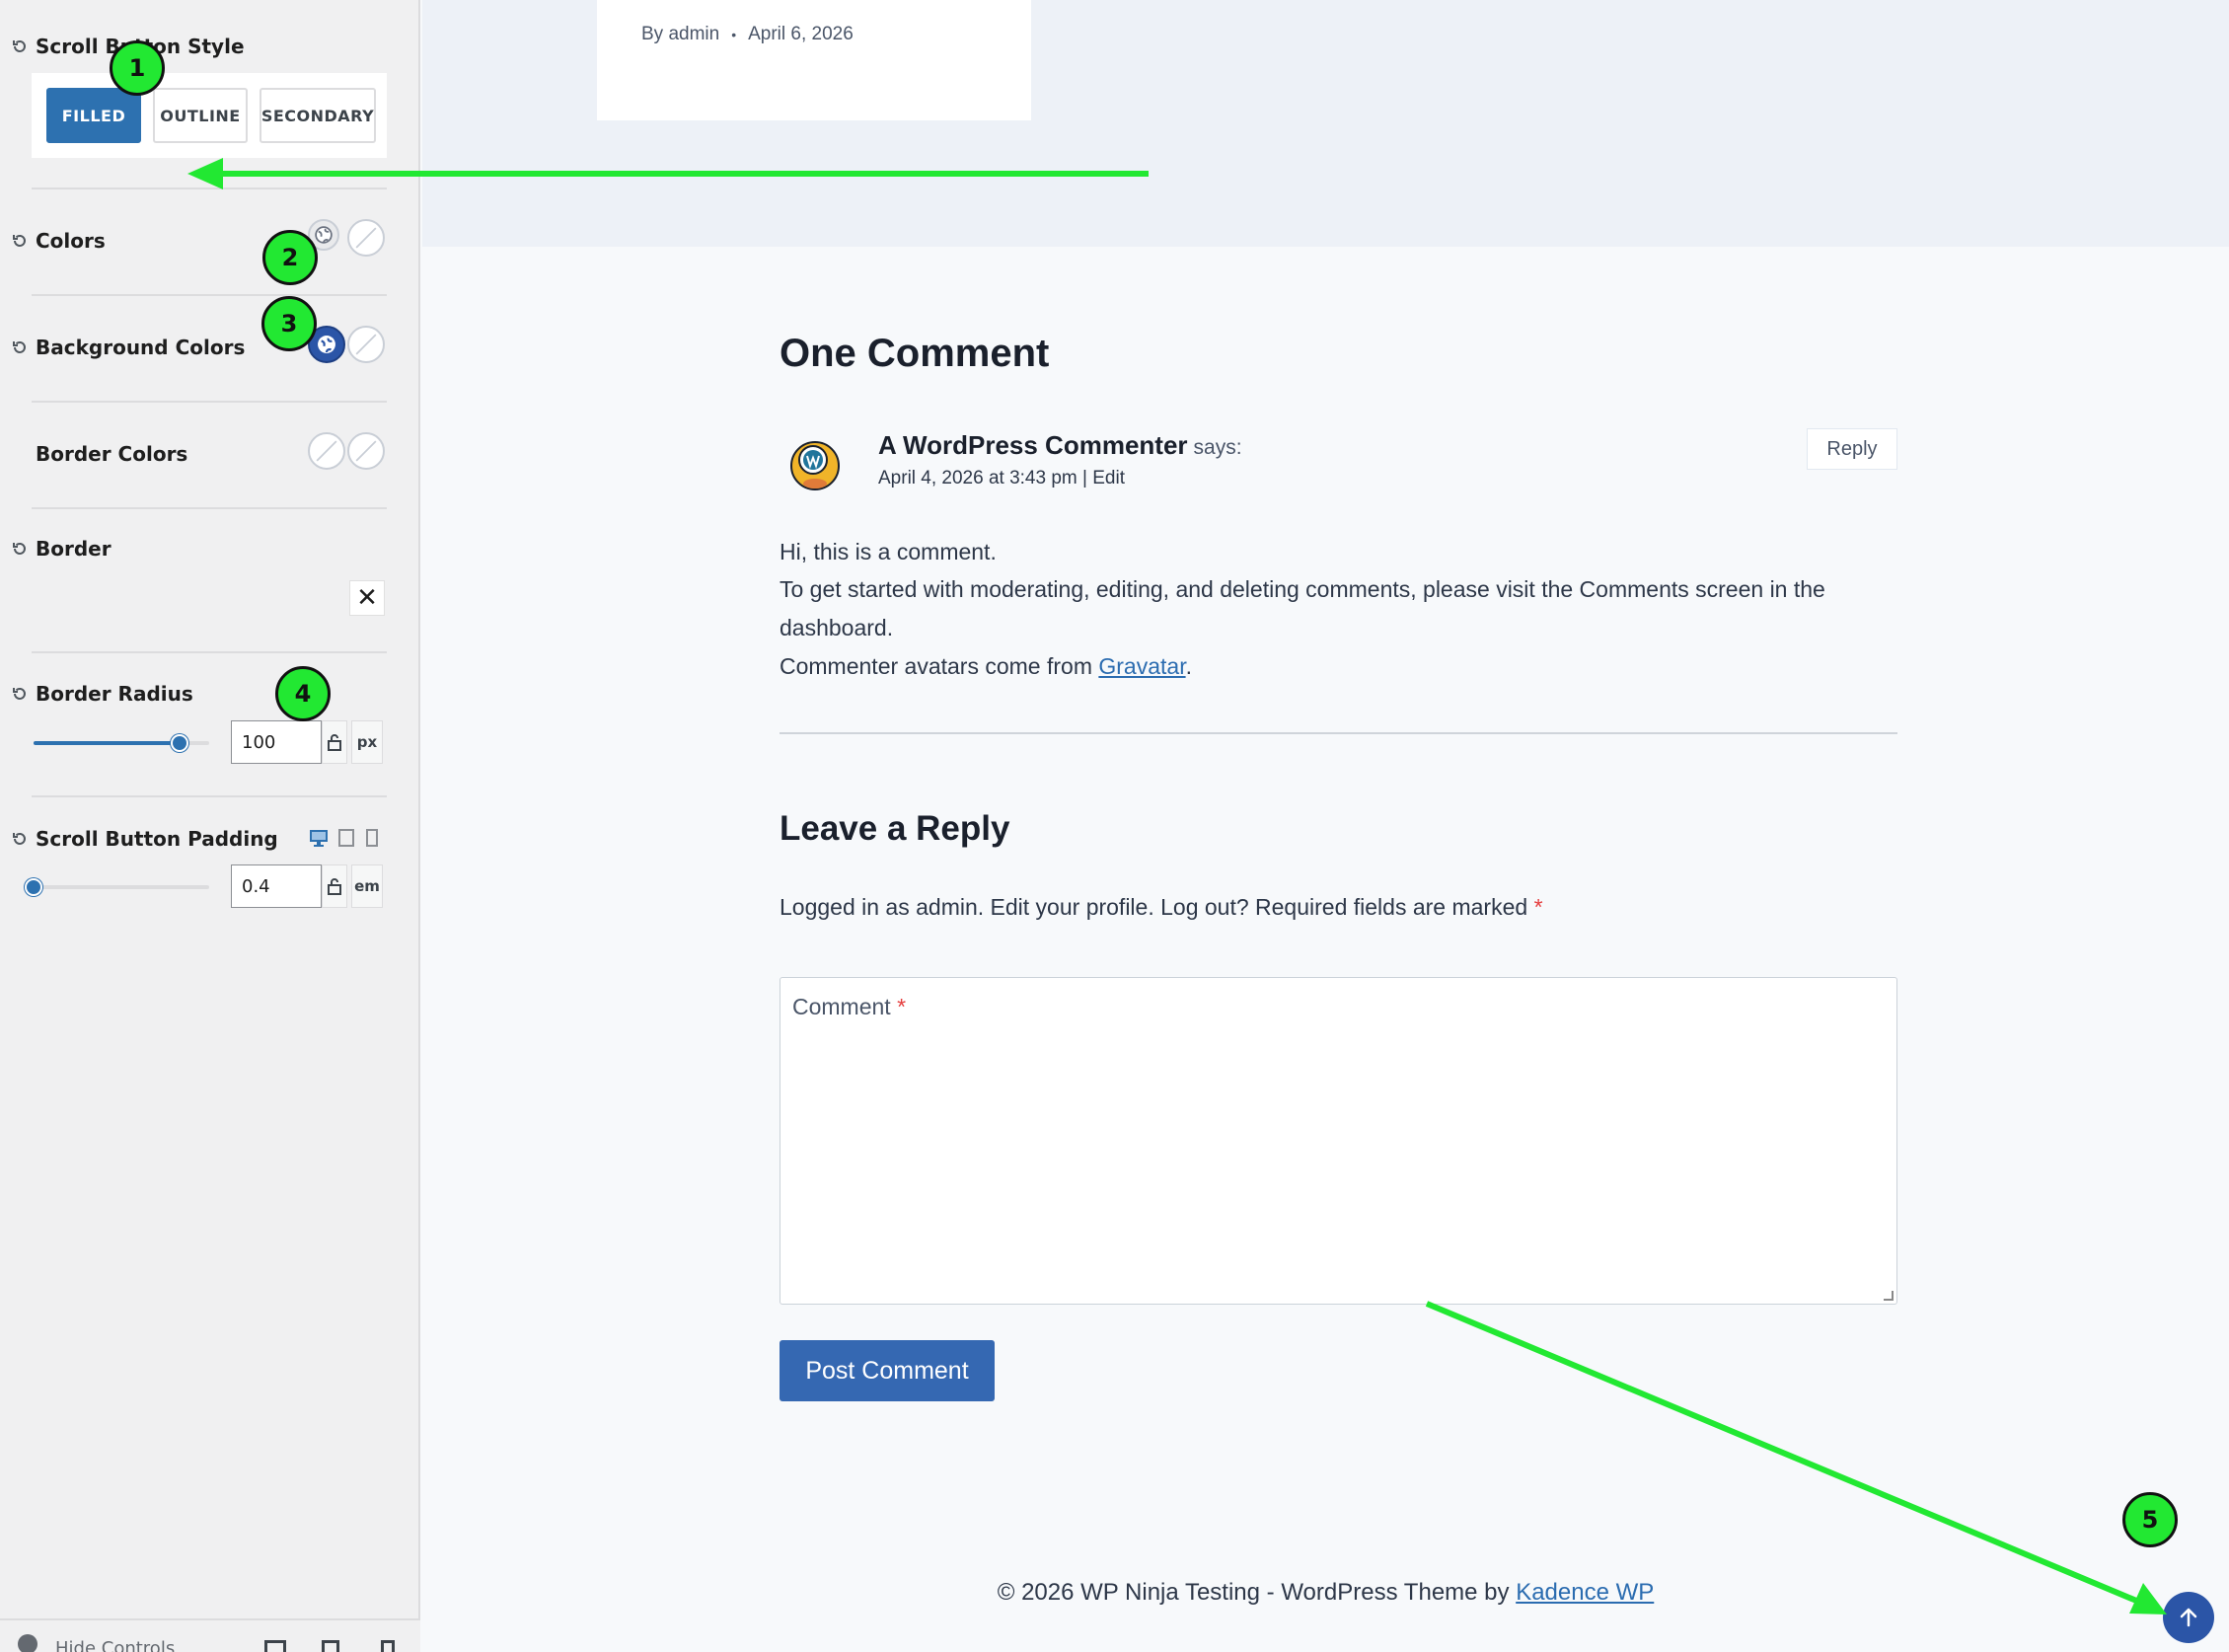 The image size is (2229, 1652). I want to click on annotation-marker: 4, so click(303, 693).